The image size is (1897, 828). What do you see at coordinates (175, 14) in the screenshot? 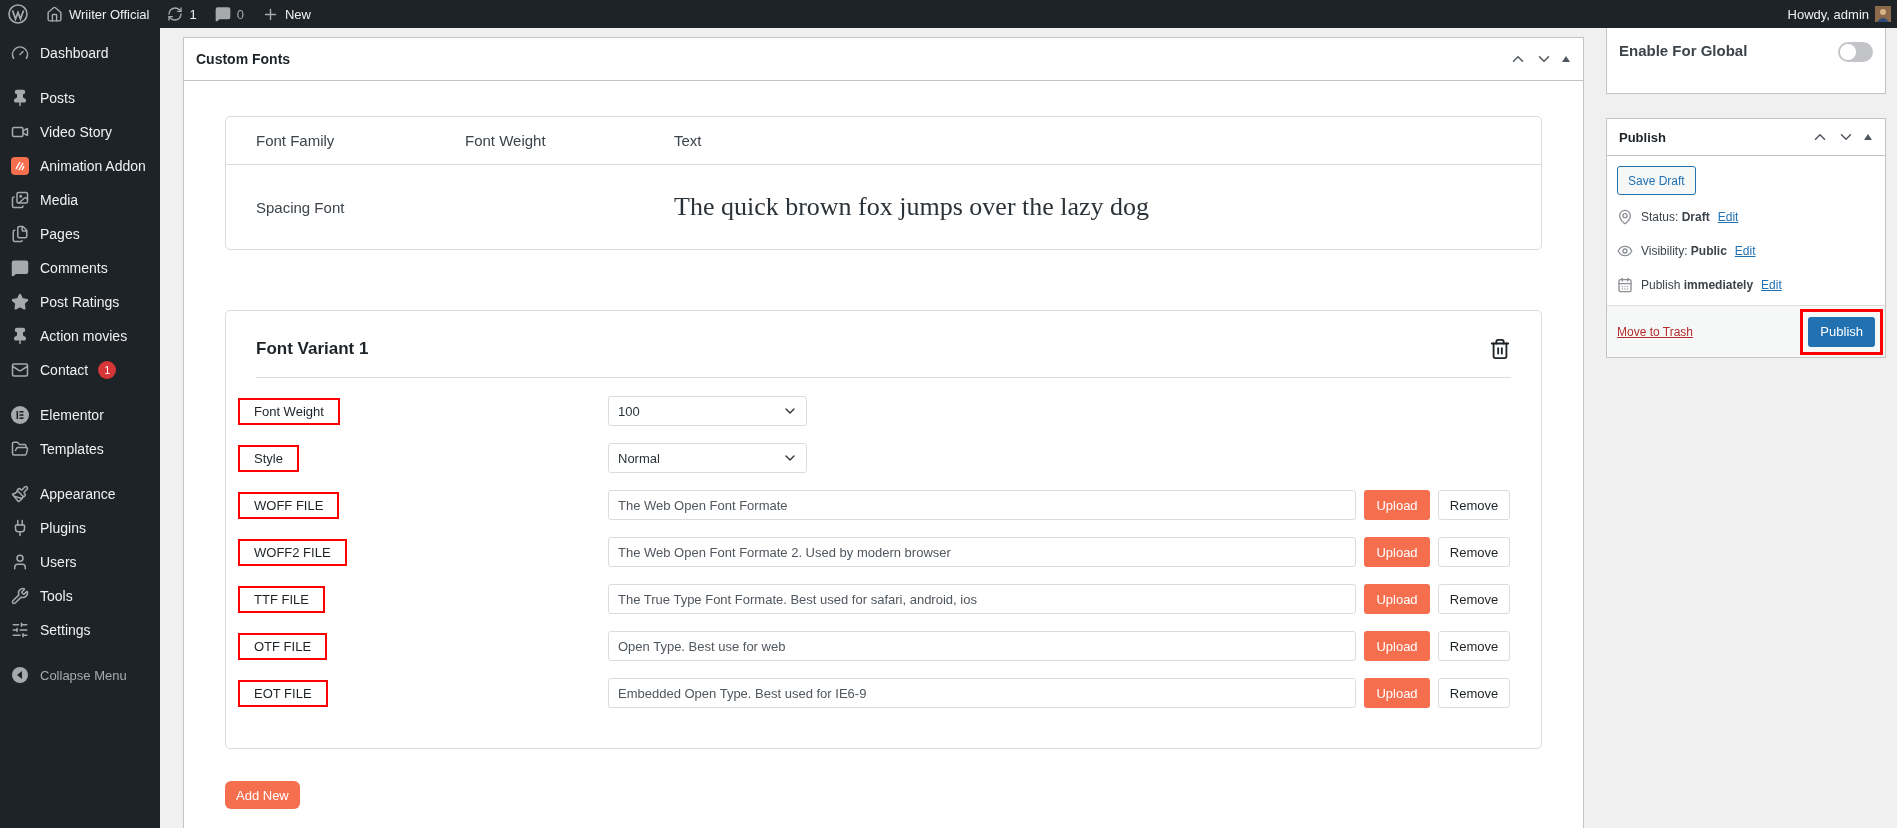
I see `updates-icon` at bounding box center [175, 14].